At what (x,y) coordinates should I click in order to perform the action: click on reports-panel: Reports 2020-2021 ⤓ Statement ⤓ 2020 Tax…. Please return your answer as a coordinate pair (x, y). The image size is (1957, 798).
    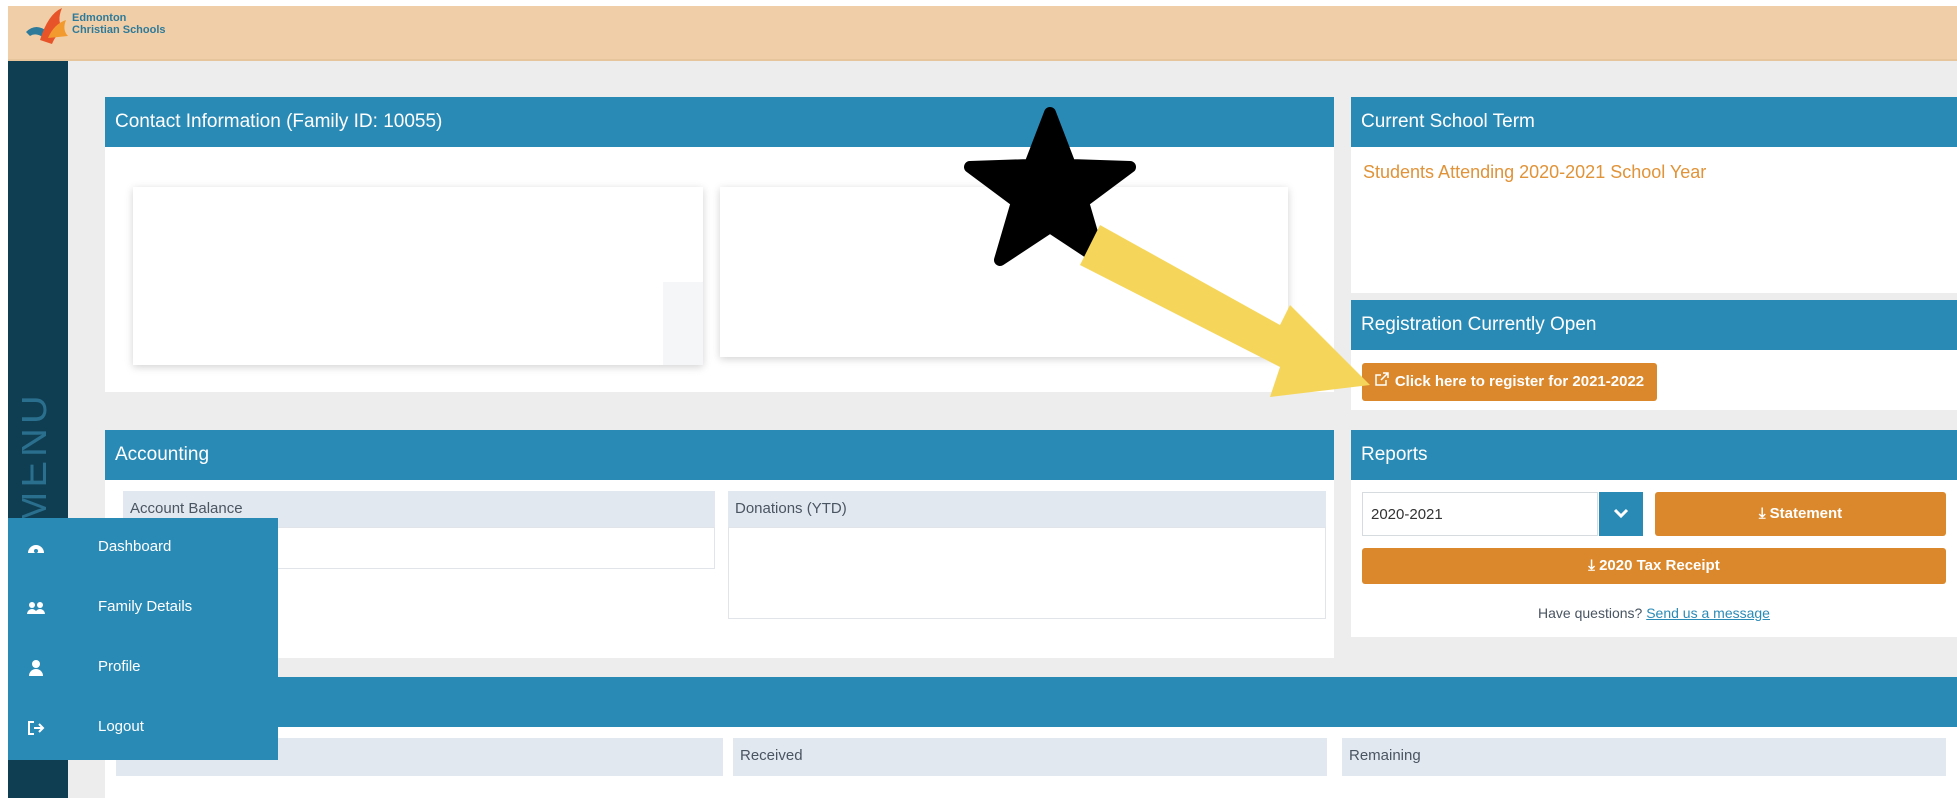
    Looking at the image, I should click on (1654, 533).